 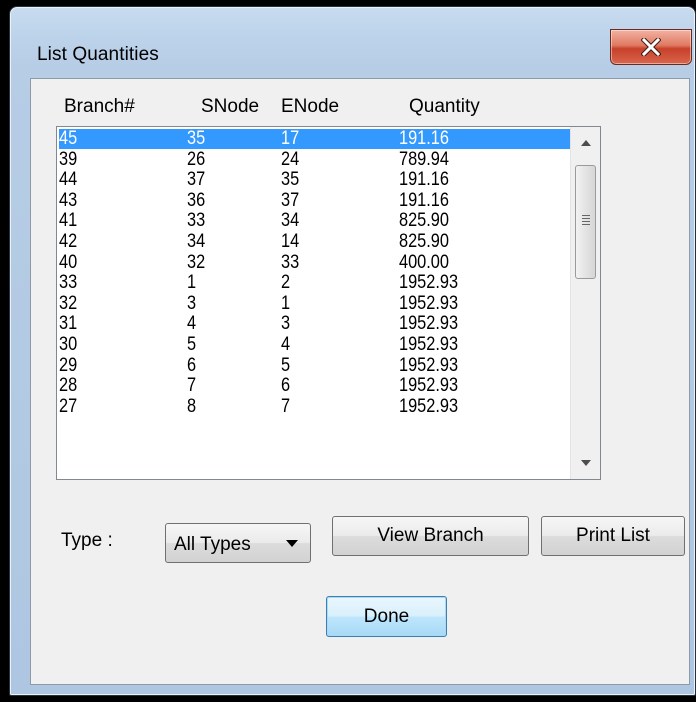 What do you see at coordinates (430, 536) in the screenshot?
I see `view-branch-button: View Branch` at bounding box center [430, 536].